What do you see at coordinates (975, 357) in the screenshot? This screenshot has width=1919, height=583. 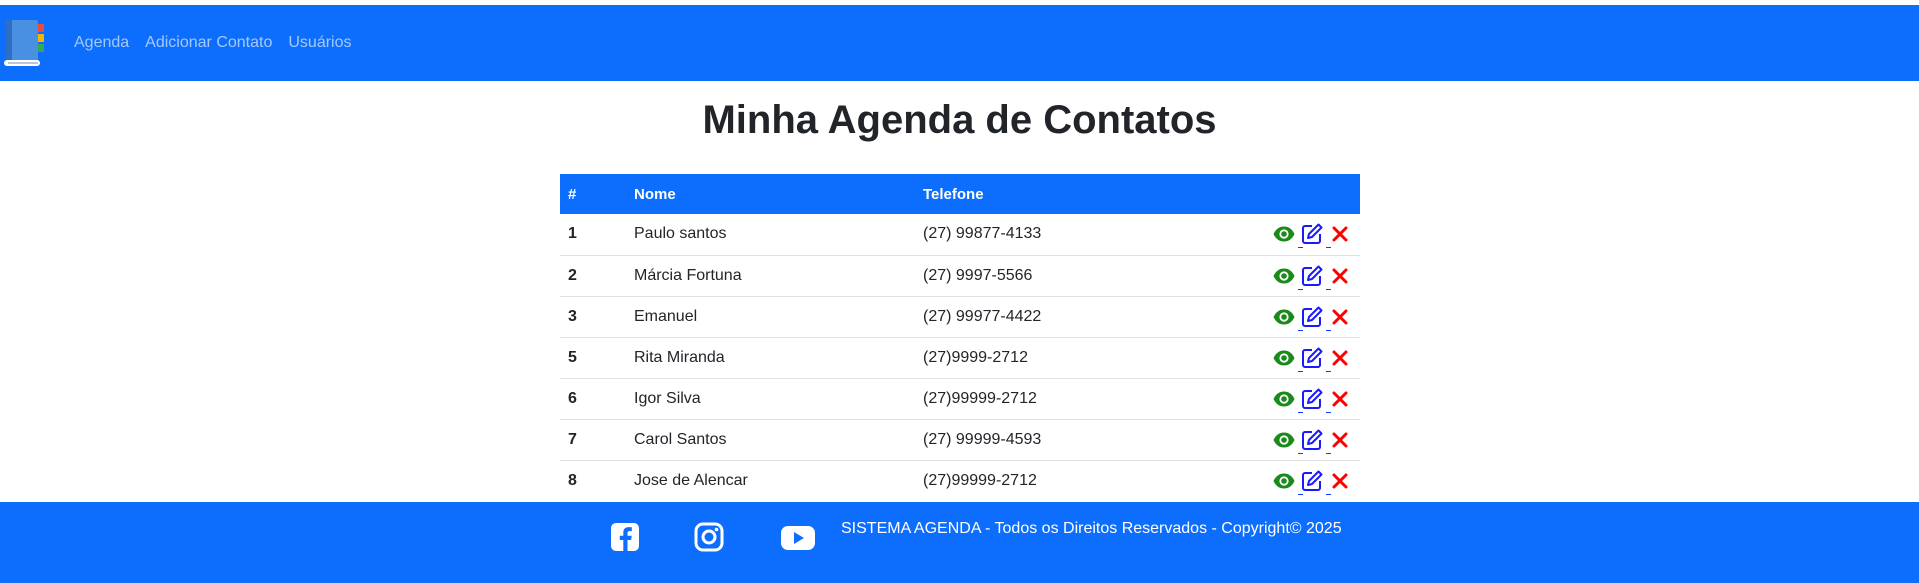 I see `contact-phone: (27)9999-2712` at bounding box center [975, 357].